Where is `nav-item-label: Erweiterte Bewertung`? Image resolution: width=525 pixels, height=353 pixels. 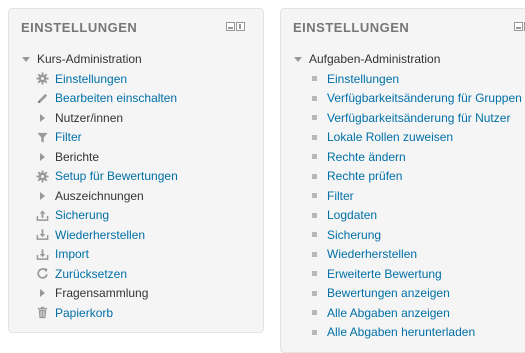 nav-item-label: Erweiterte Bewertung is located at coordinates (384, 273).